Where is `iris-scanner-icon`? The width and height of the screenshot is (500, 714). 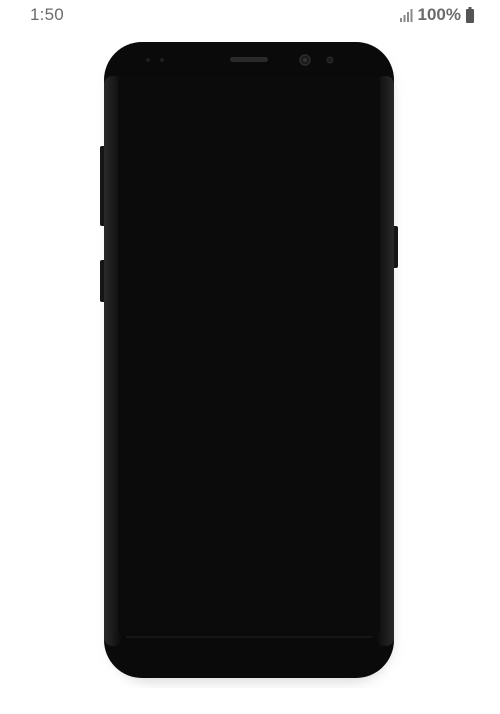
iris-scanner-icon is located at coordinates (330, 60).